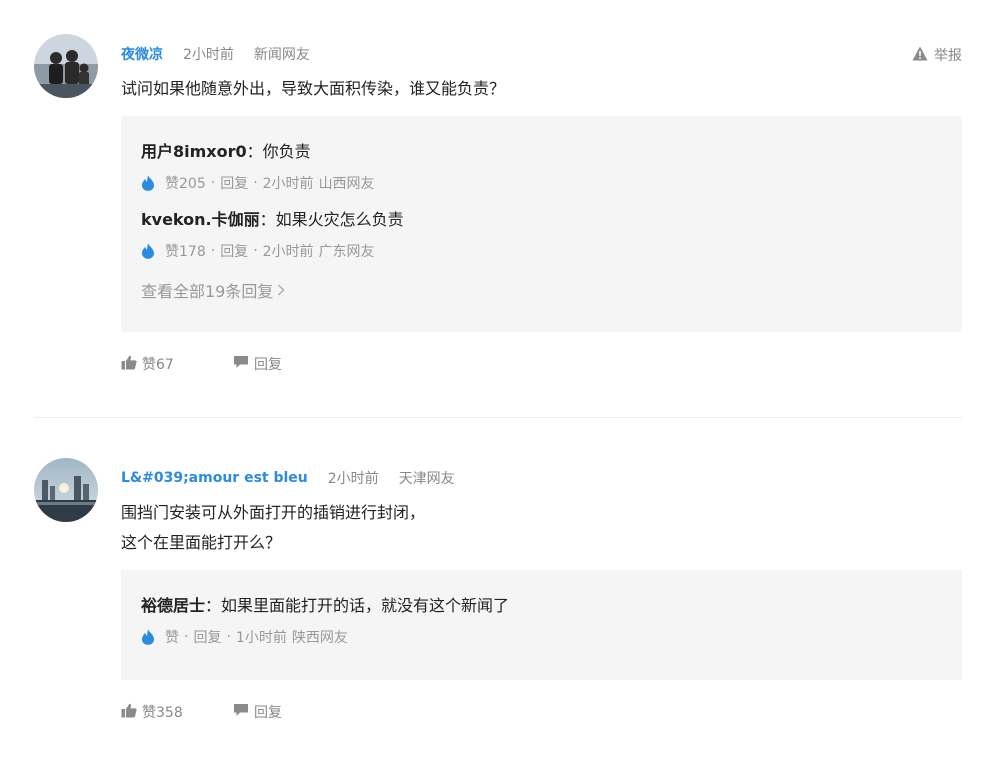 The width and height of the screenshot is (1000, 766). I want to click on warning-icon, so click(923, 55).